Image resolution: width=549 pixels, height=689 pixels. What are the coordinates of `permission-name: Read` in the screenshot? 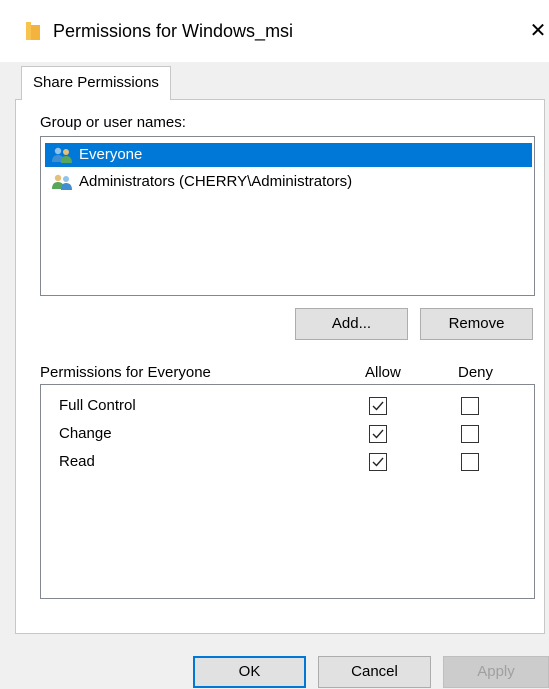 It's located at (77, 461).